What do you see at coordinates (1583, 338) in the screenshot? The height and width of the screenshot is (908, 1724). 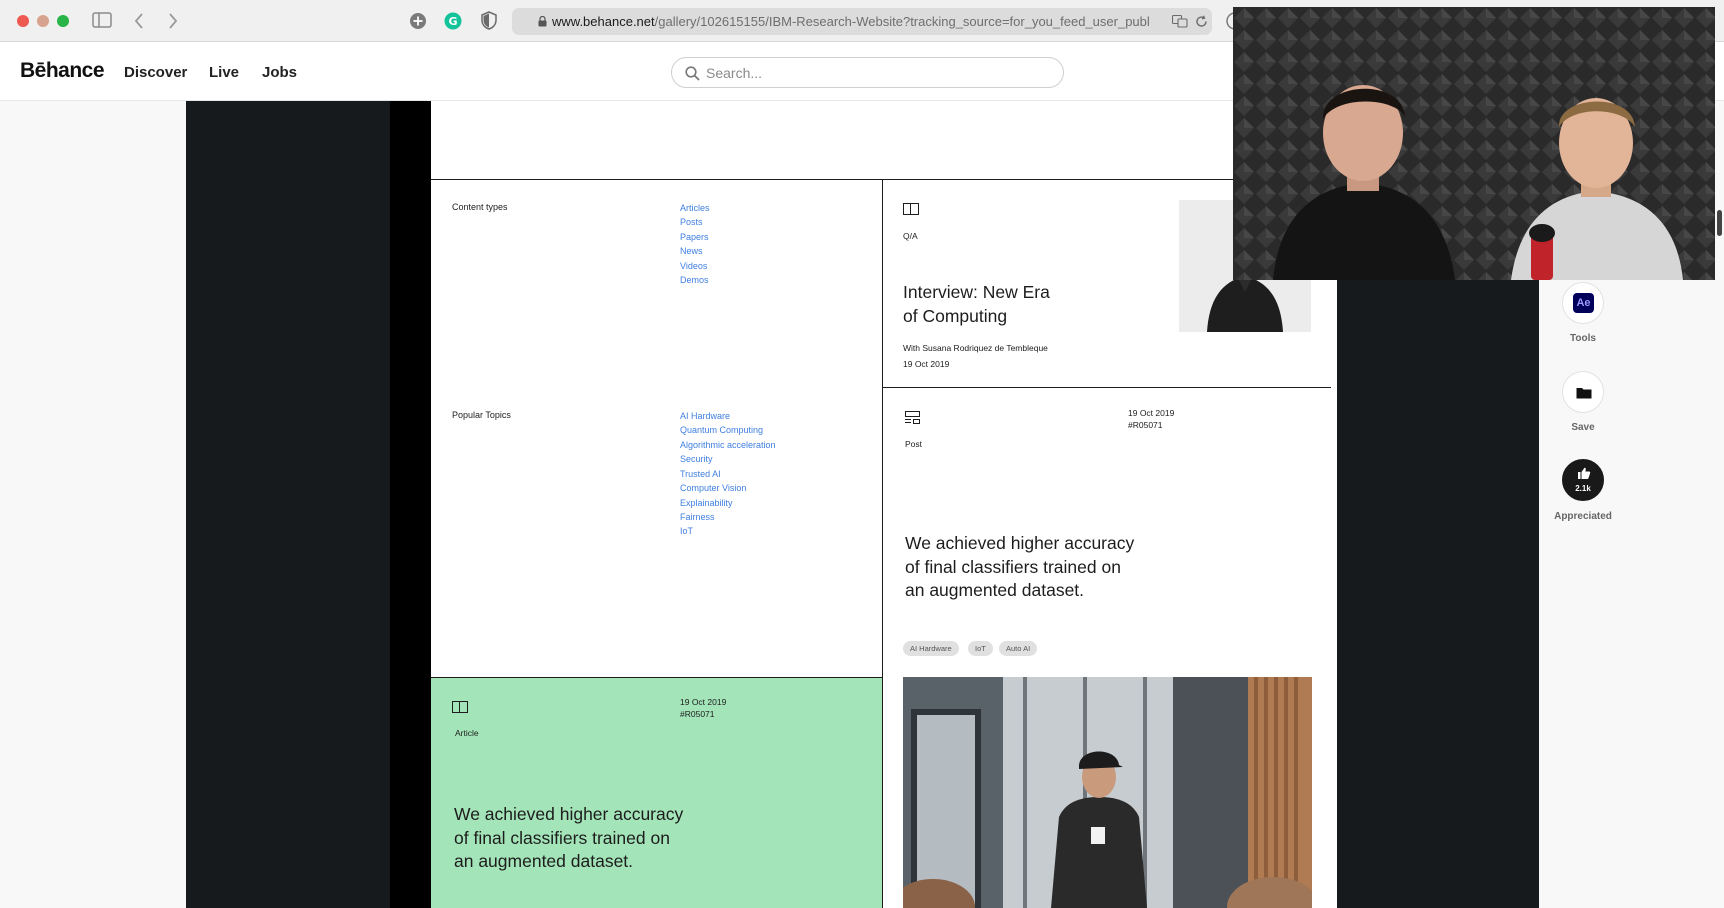 I see `tools-label: Tools` at bounding box center [1583, 338].